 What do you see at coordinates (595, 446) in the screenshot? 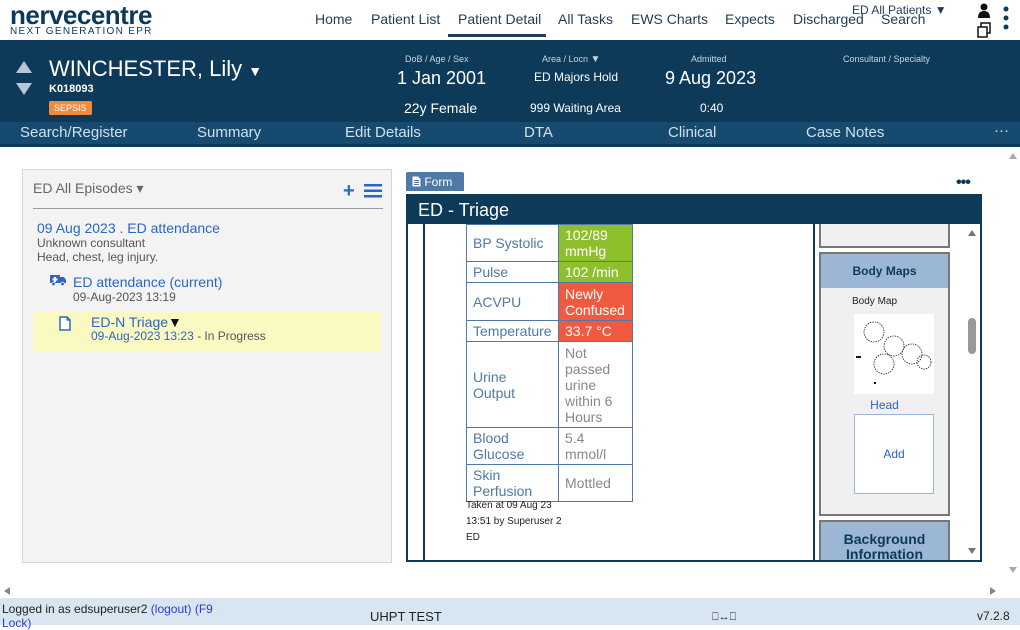
I see `obs-value: 5.4 mmol/l` at bounding box center [595, 446].